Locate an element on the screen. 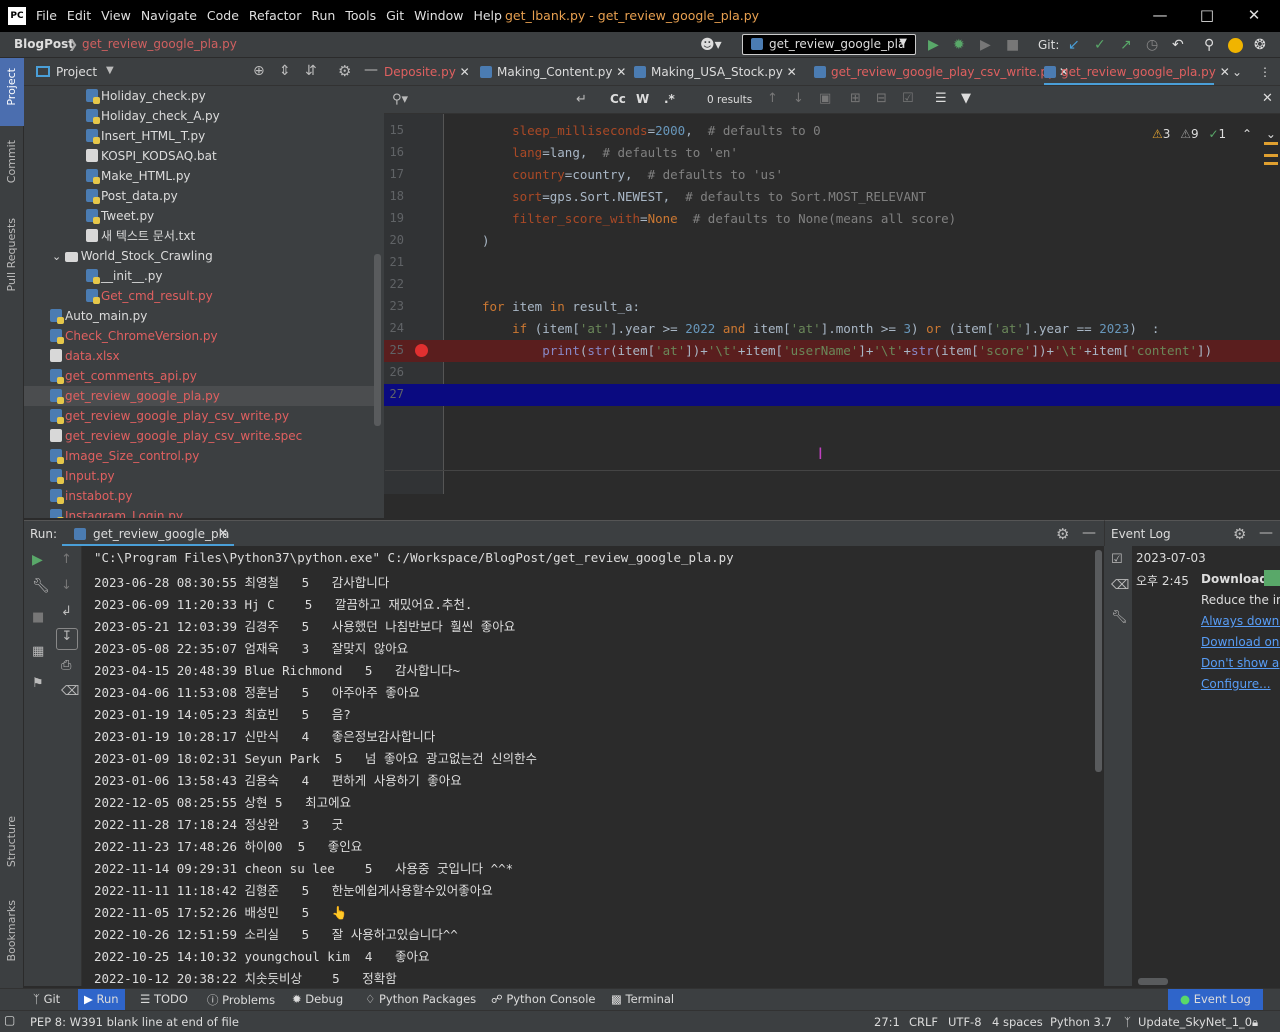 The width and height of the screenshot is (1280, 1032). problems-tool-button: ⓘ Problems is located at coordinates (241, 1000).